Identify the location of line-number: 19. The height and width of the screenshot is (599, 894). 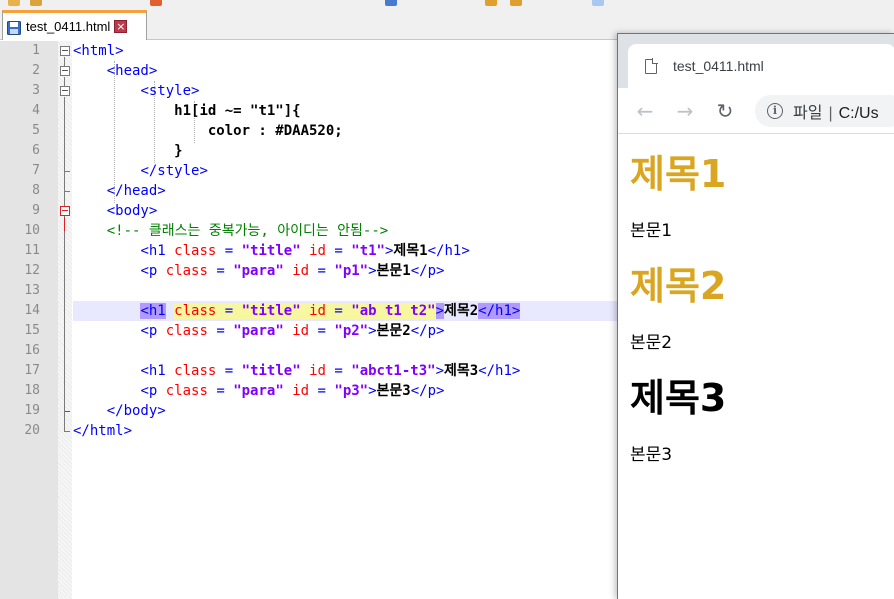
(32, 410).